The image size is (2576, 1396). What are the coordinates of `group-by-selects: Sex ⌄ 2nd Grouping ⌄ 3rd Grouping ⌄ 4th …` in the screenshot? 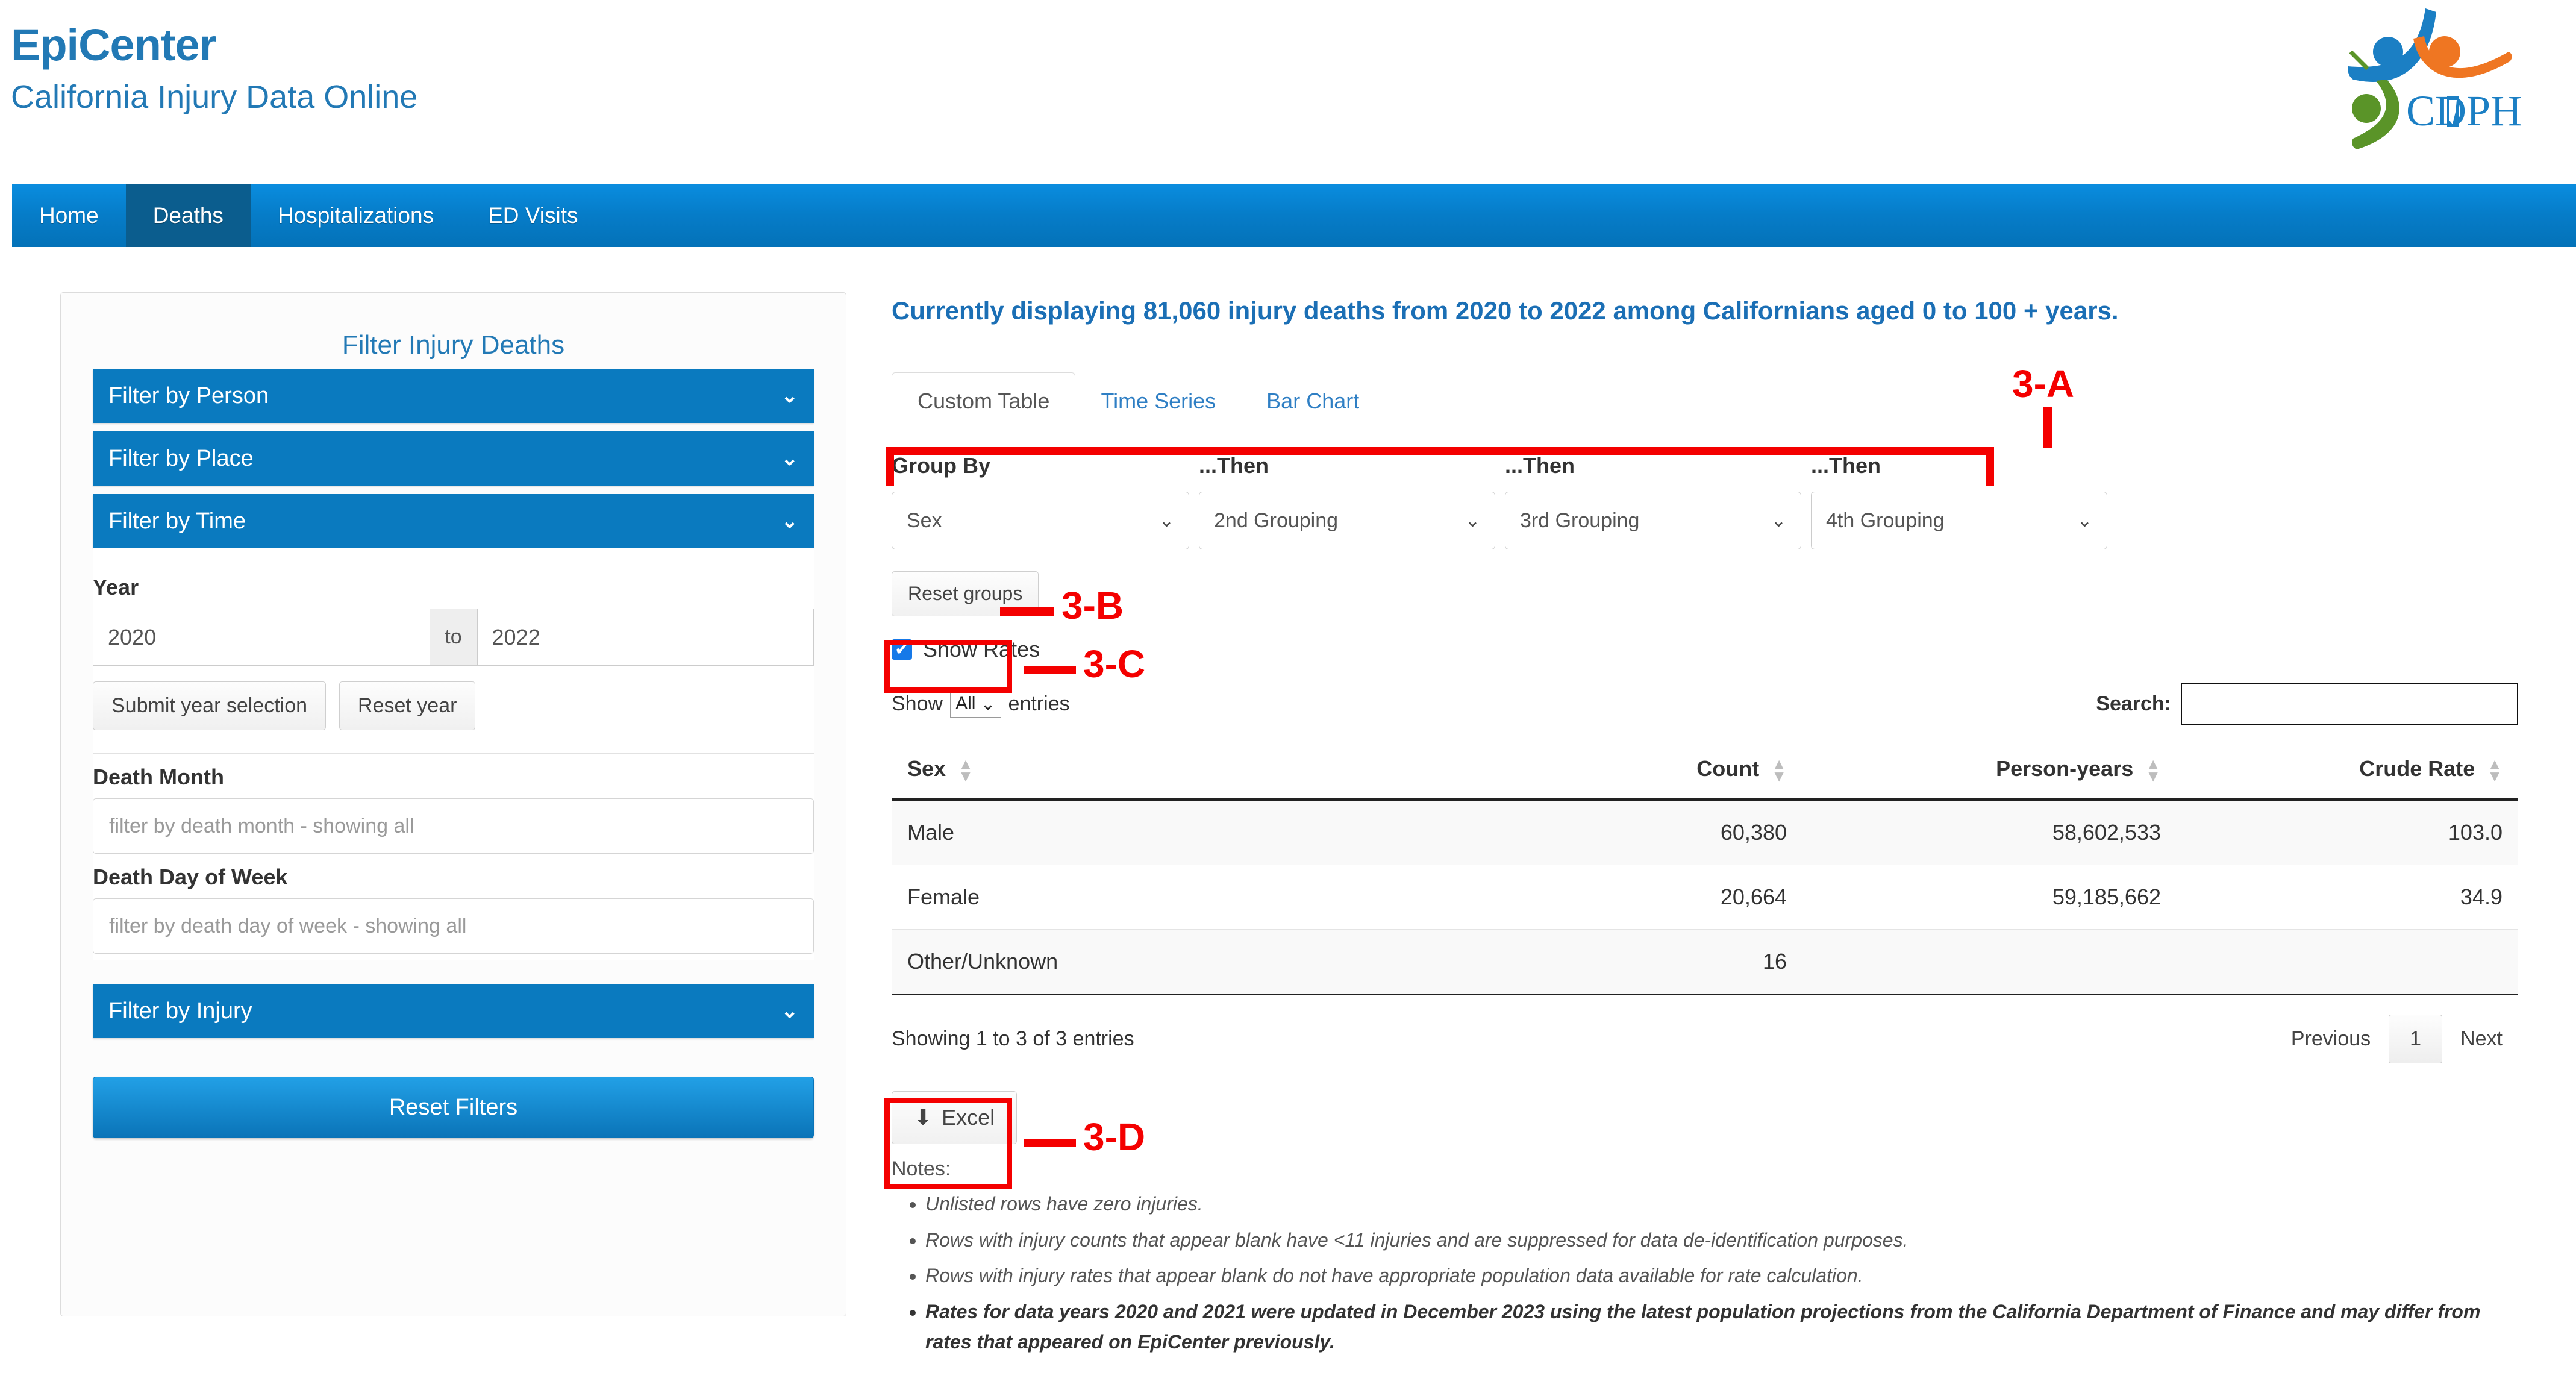 It's located at (1705, 520).